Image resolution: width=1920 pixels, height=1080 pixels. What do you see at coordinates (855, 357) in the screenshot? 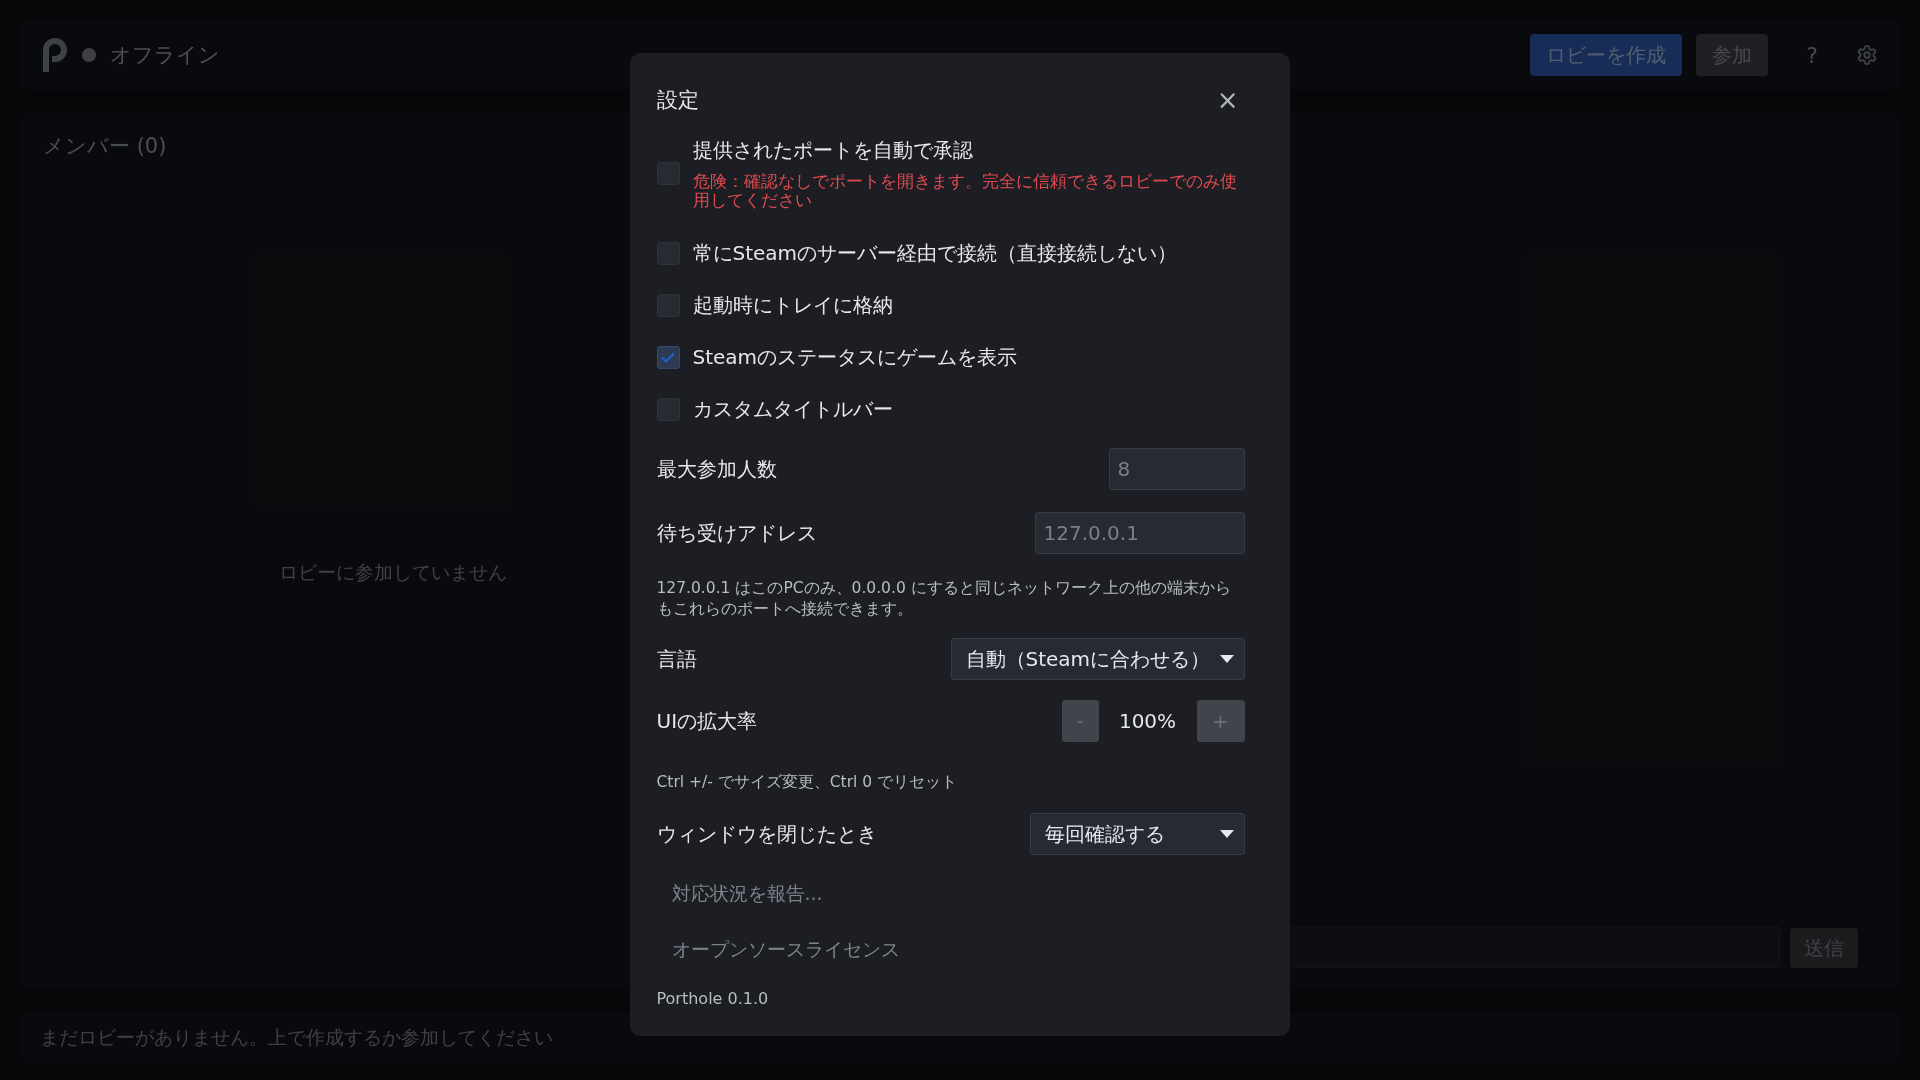
I see `option-label: Steamのステータスにゲームを表示` at bounding box center [855, 357].